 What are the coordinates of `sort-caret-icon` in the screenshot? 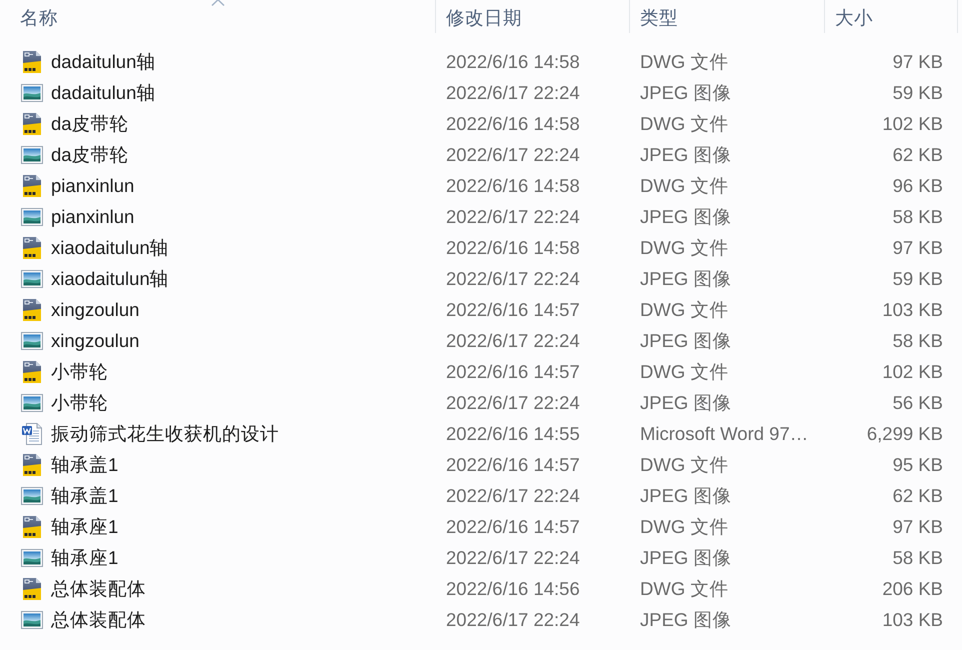 It's located at (217, 3).